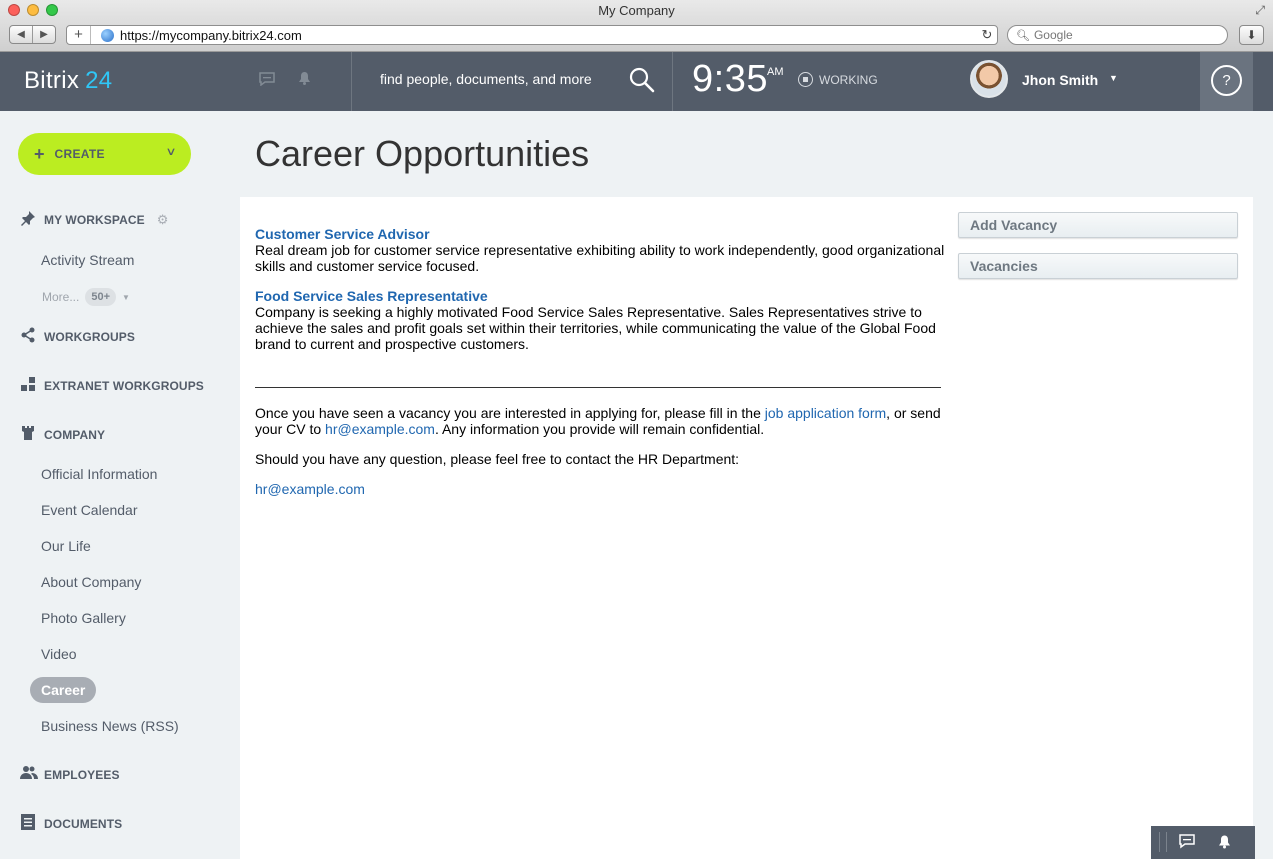 Image resolution: width=1273 pixels, height=859 pixels. What do you see at coordinates (101, 297) in the screenshot?
I see `more-count-badge: 50+` at bounding box center [101, 297].